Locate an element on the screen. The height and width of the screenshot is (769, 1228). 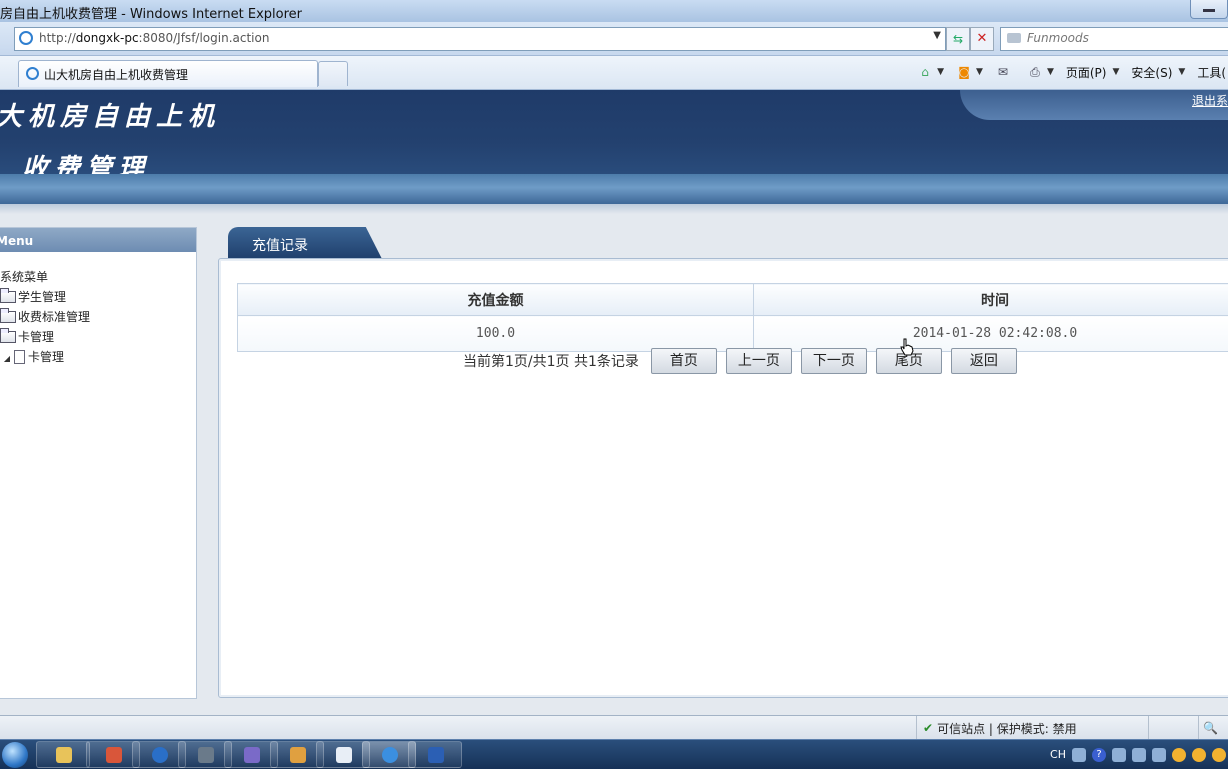
pagination-info: 当前第1页/共1页 共1条记录 is located at coordinates (551, 361).